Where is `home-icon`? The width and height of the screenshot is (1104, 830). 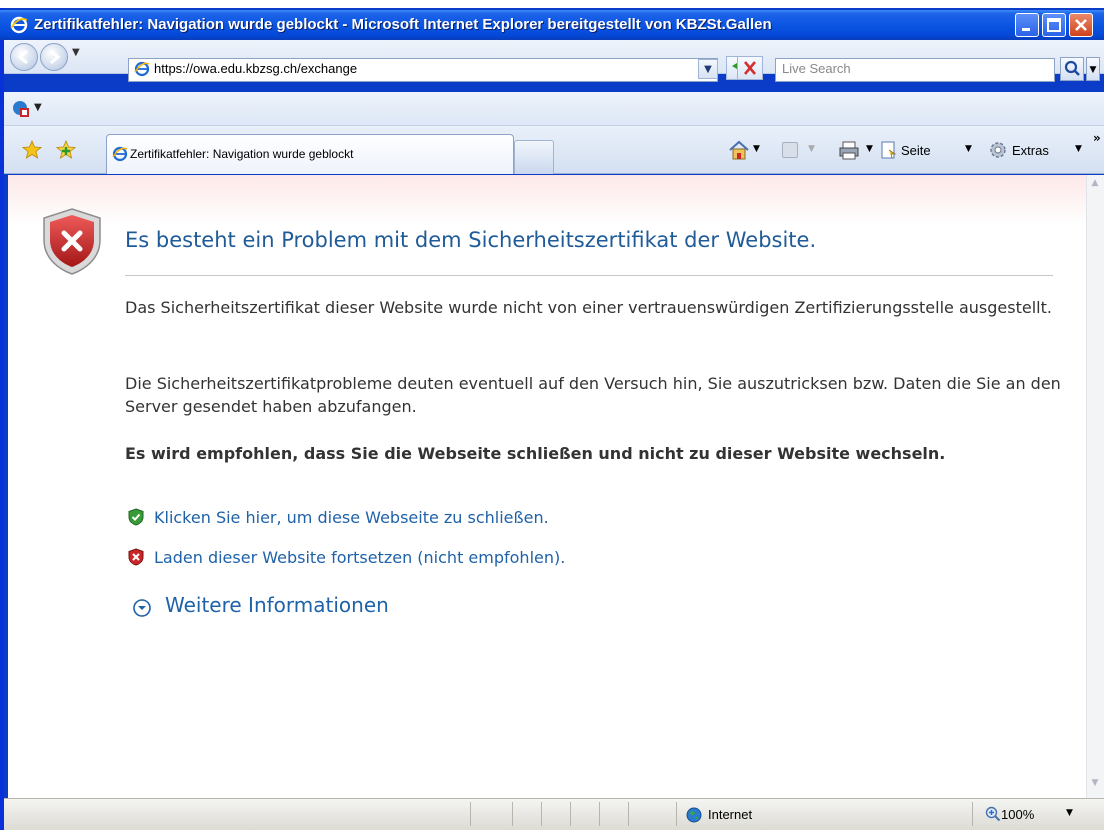 home-icon is located at coordinates (739, 150).